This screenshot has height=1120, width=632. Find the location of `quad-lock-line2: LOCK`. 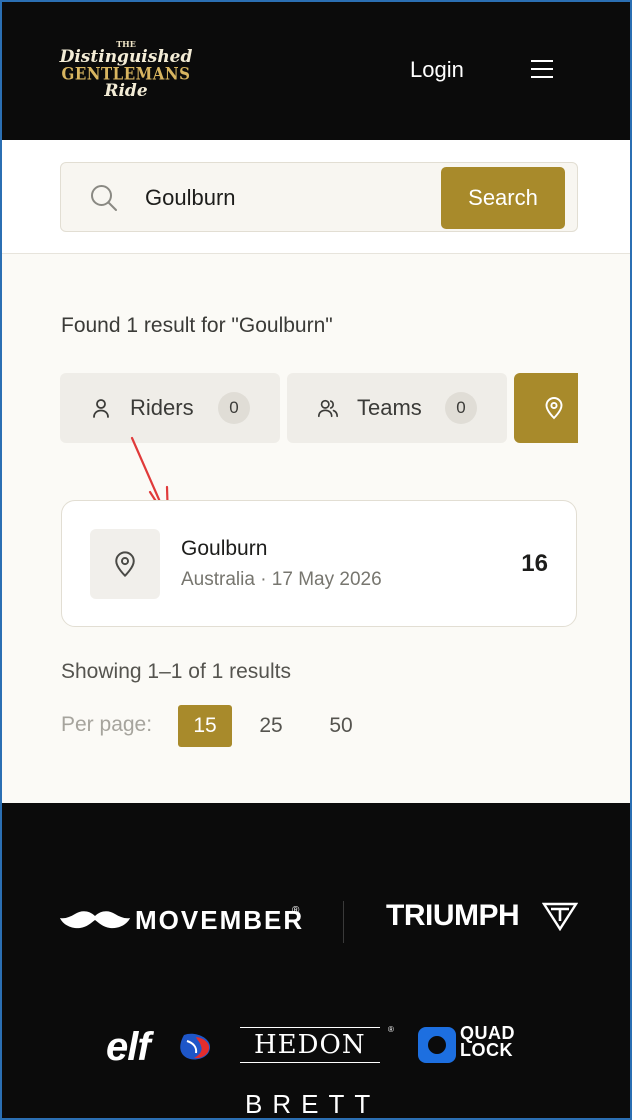

quad-lock-line2: LOCK is located at coordinates (486, 1050).